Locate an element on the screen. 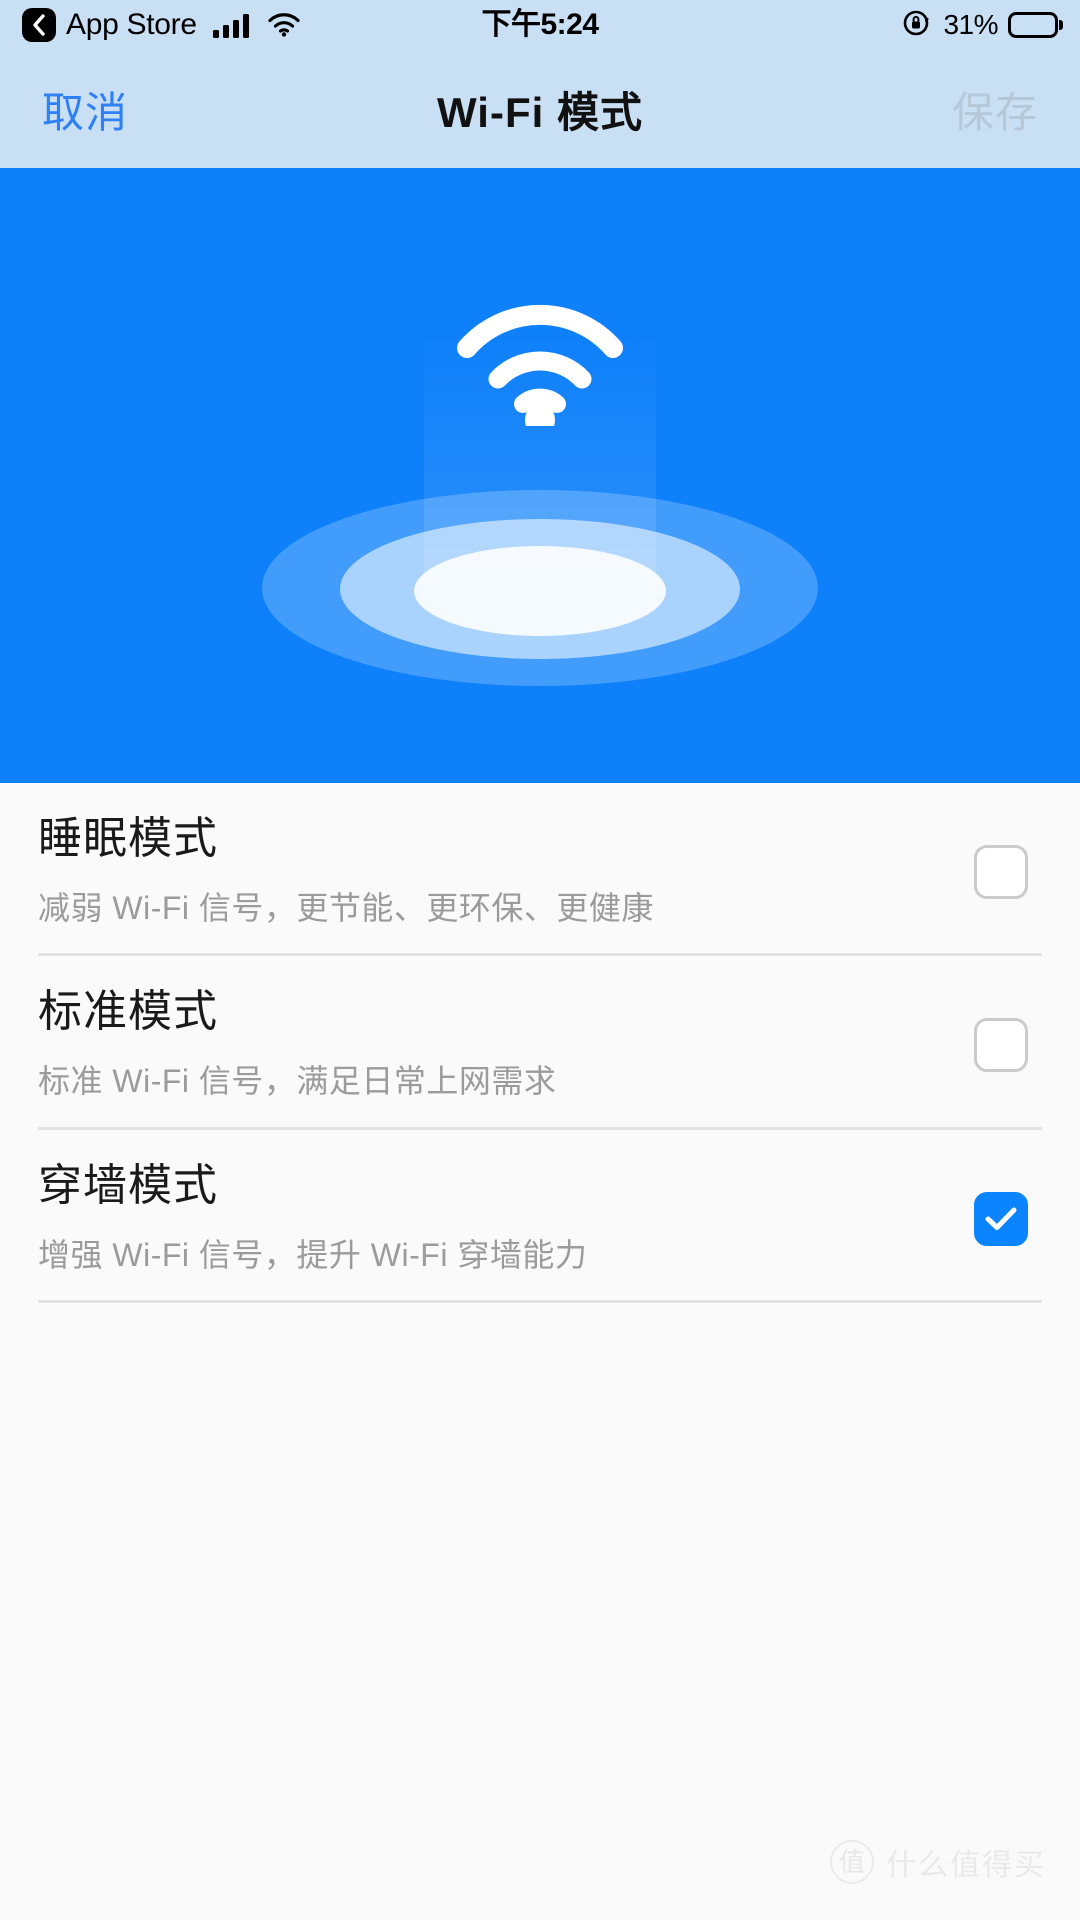 This screenshot has height=1920, width=1080. battery-percent-label: 31% is located at coordinates (970, 24).